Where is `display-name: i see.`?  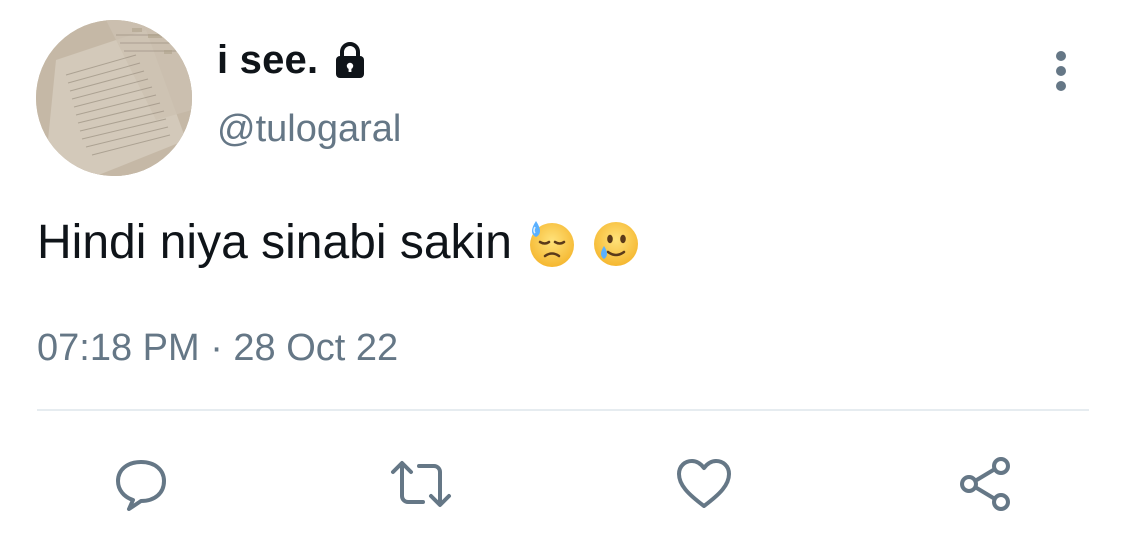 display-name: i see. is located at coordinates (267, 60).